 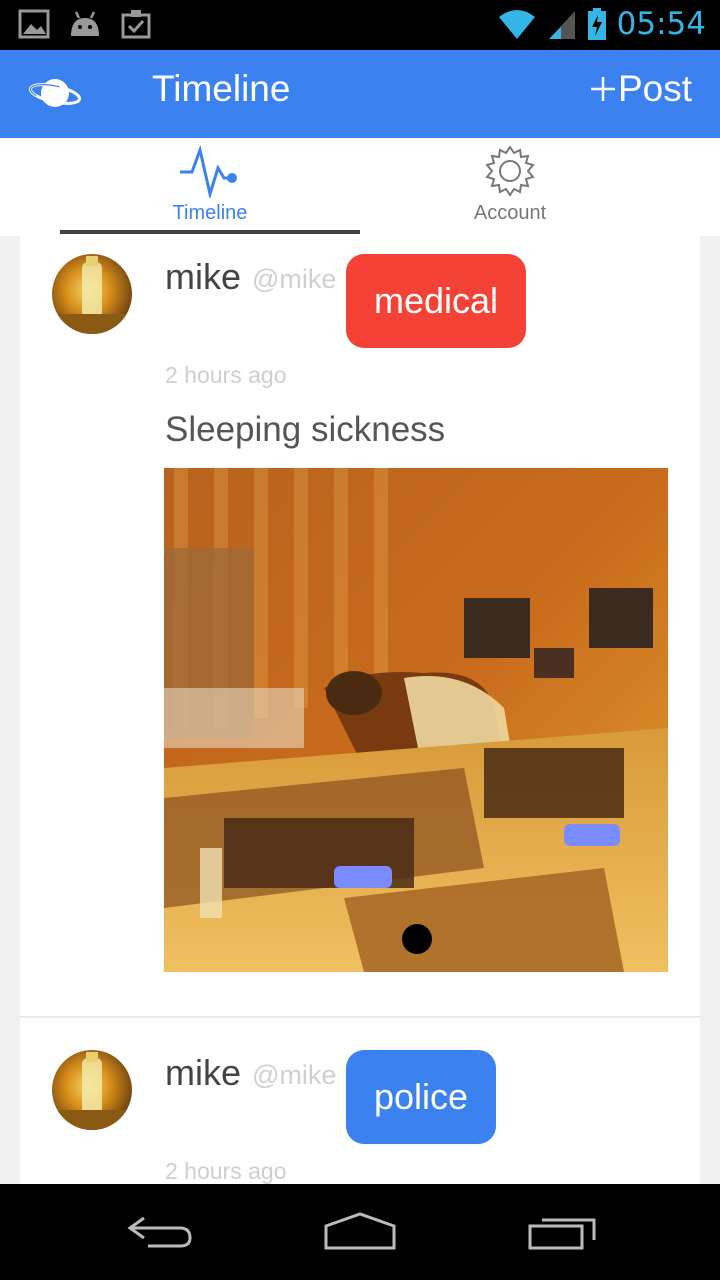 I want to click on tab-account-label: Account, so click(x=510, y=213).